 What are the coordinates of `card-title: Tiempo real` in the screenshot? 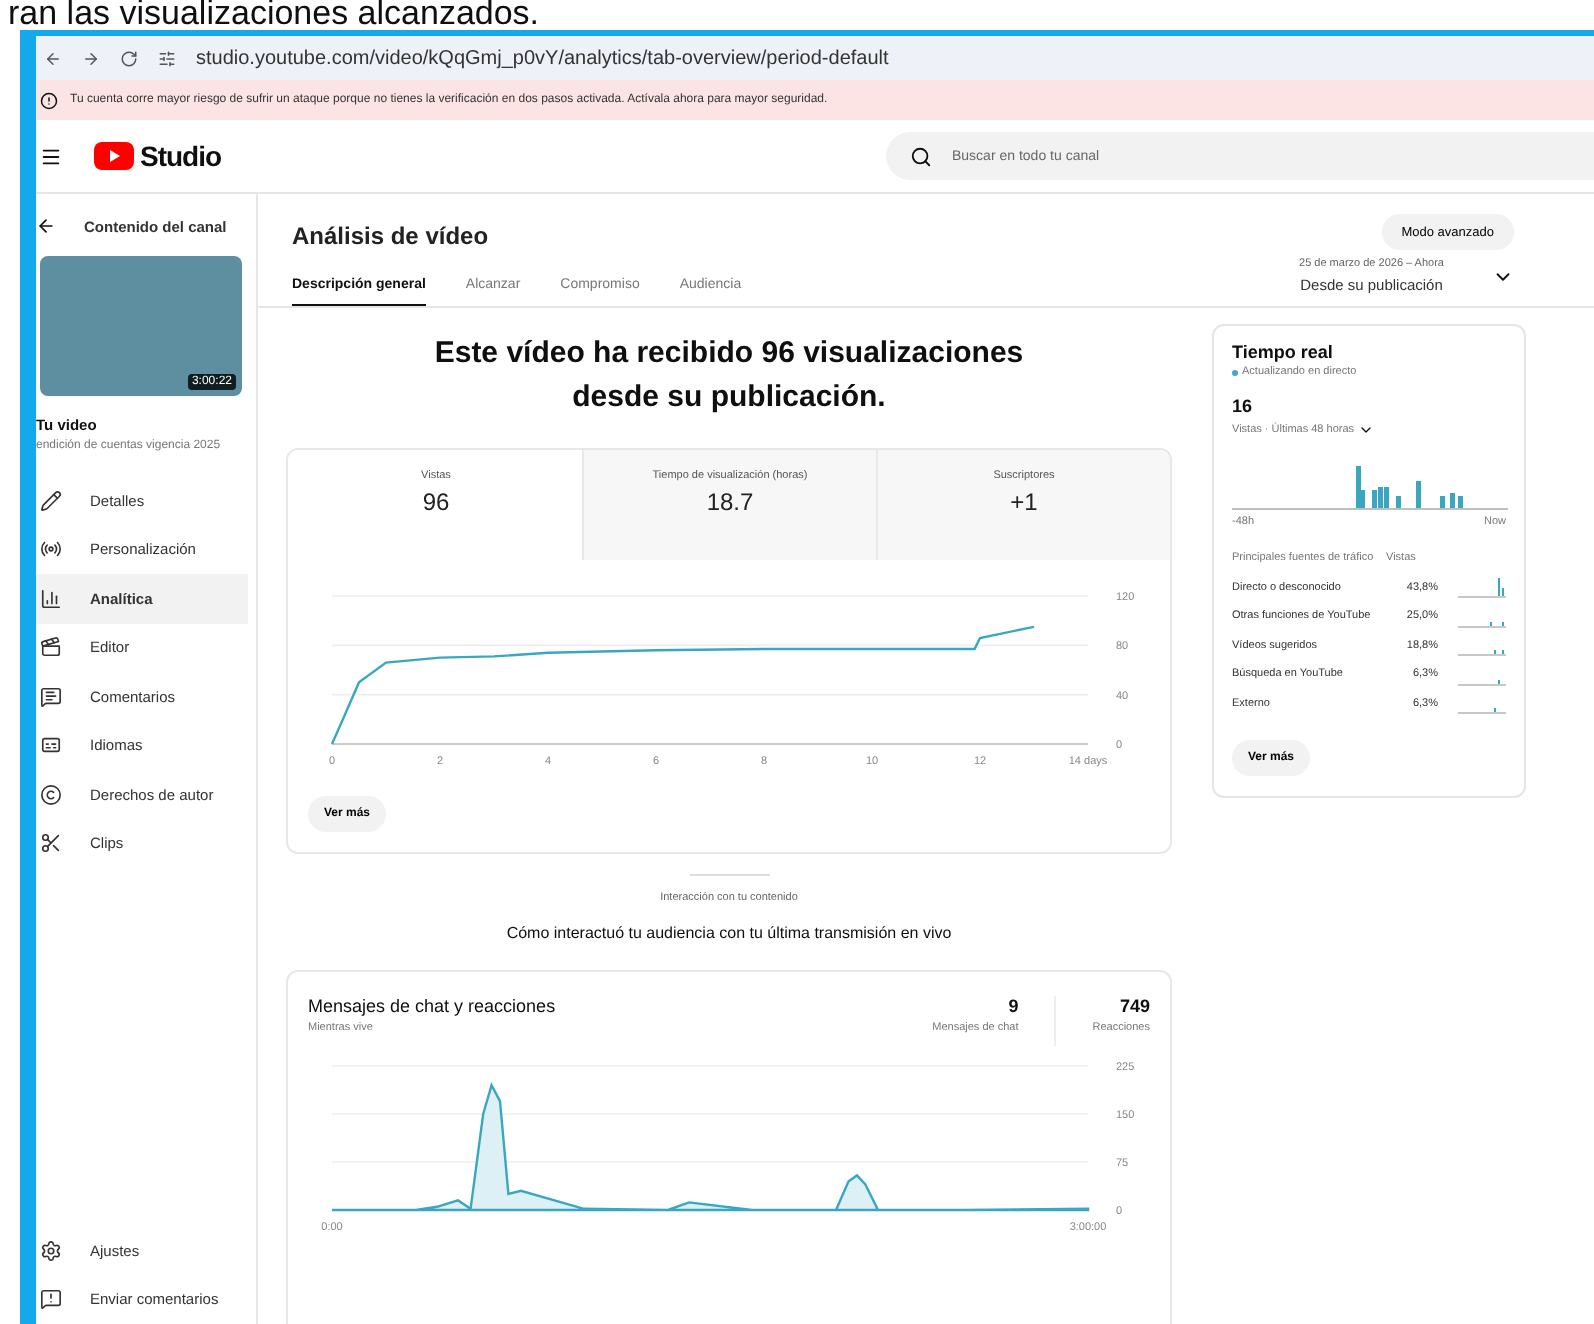 It's located at (1283, 352).